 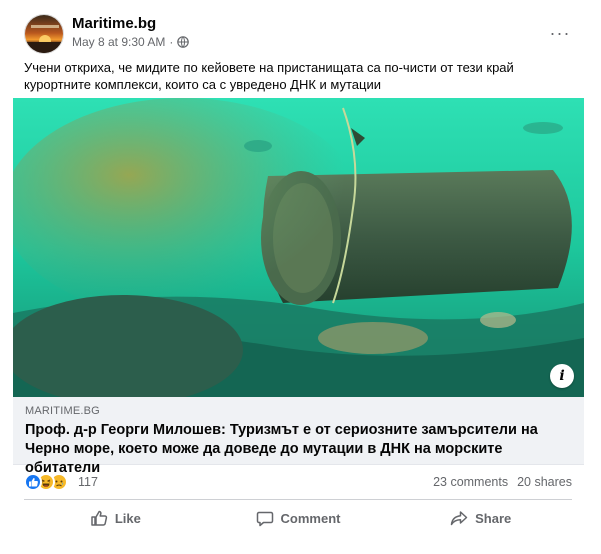 What do you see at coordinates (298, 482) in the screenshot?
I see `reactions-bar: 117 23 comments 20 shares` at bounding box center [298, 482].